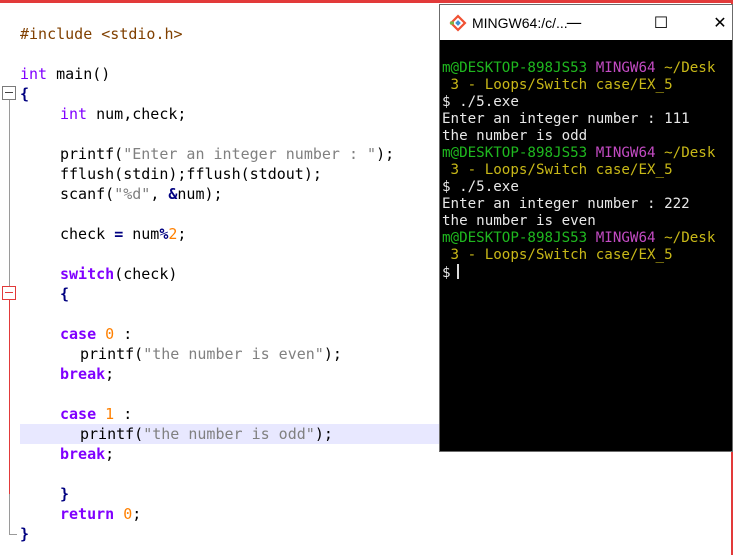 The height and width of the screenshot is (555, 733). I want to click on fold-end-marker, so click(13, 534).